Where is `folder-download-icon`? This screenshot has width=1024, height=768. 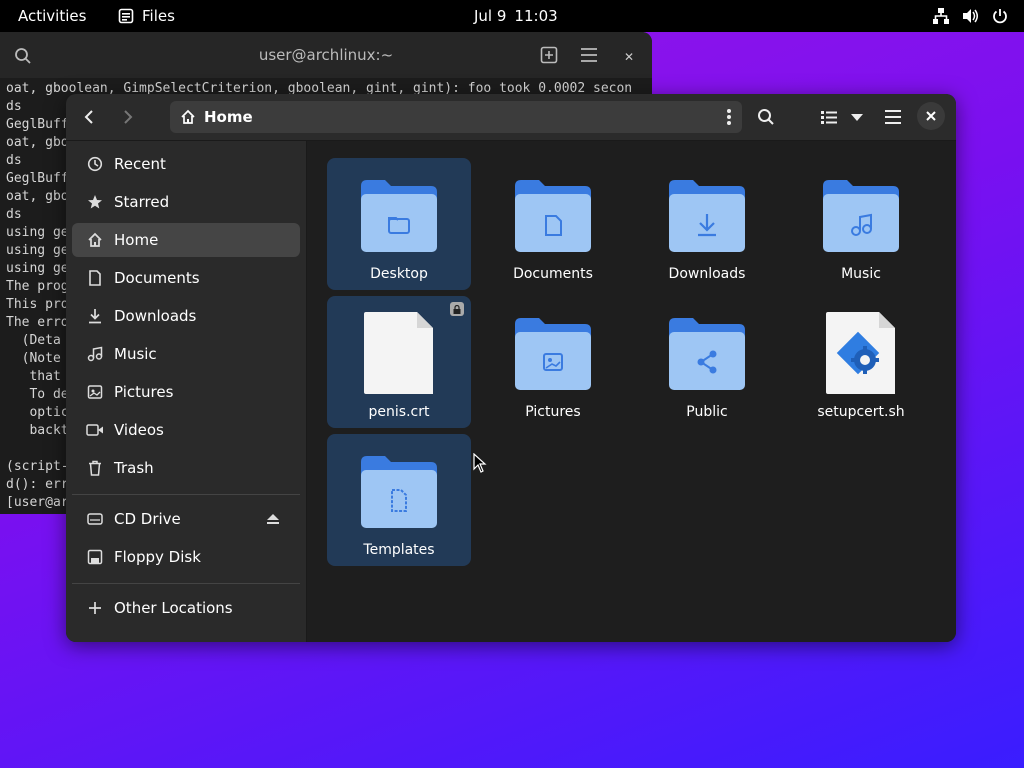 folder-download-icon is located at coordinates (707, 216).